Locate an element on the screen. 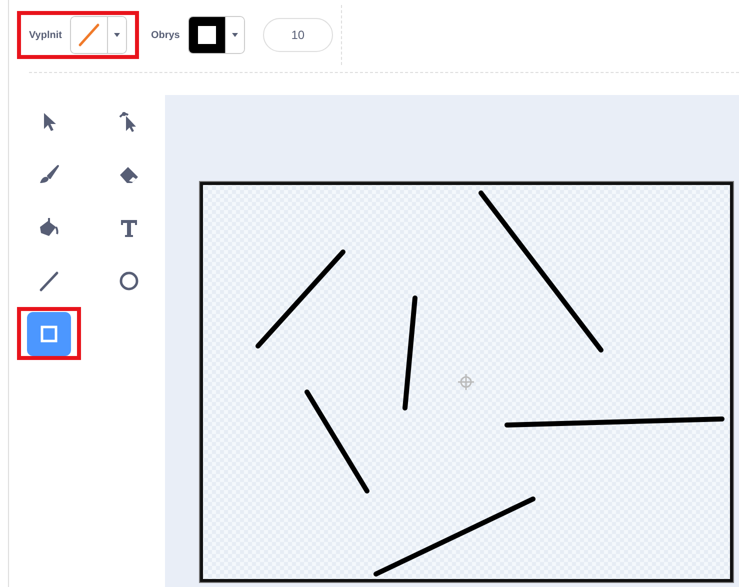 The width and height of the screenshot is (739, 587). outline-label: Obrys is located at coordinates (165, 35).